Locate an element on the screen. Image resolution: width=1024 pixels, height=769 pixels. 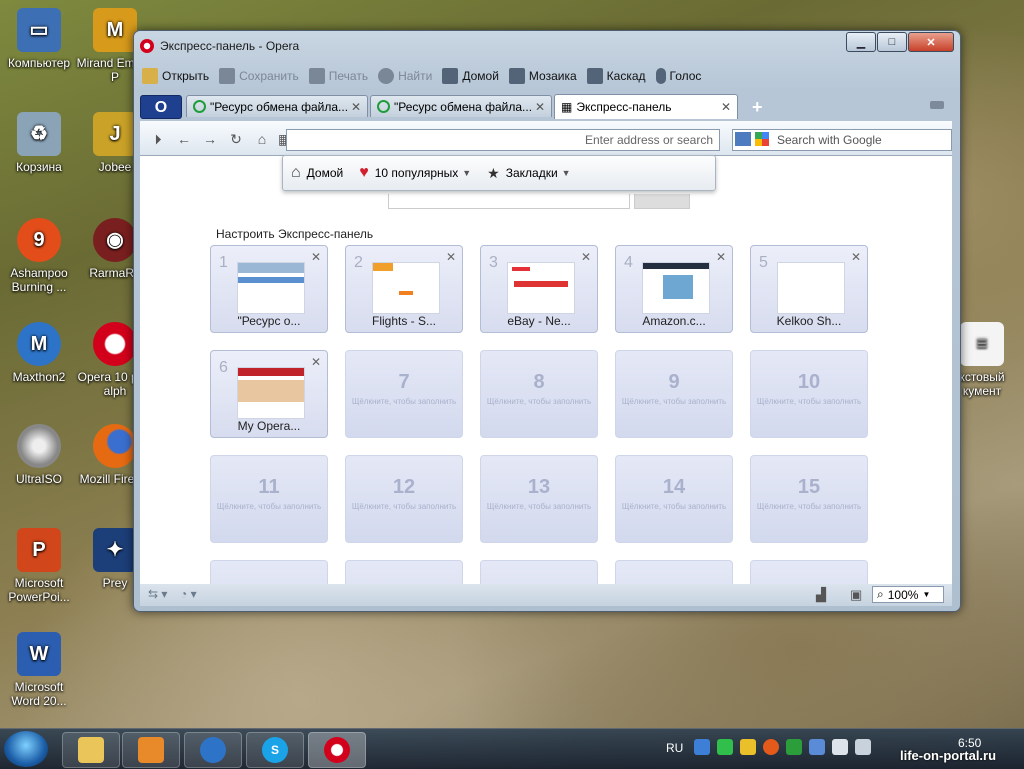
volume-icon is located at coordinates (863, 747).